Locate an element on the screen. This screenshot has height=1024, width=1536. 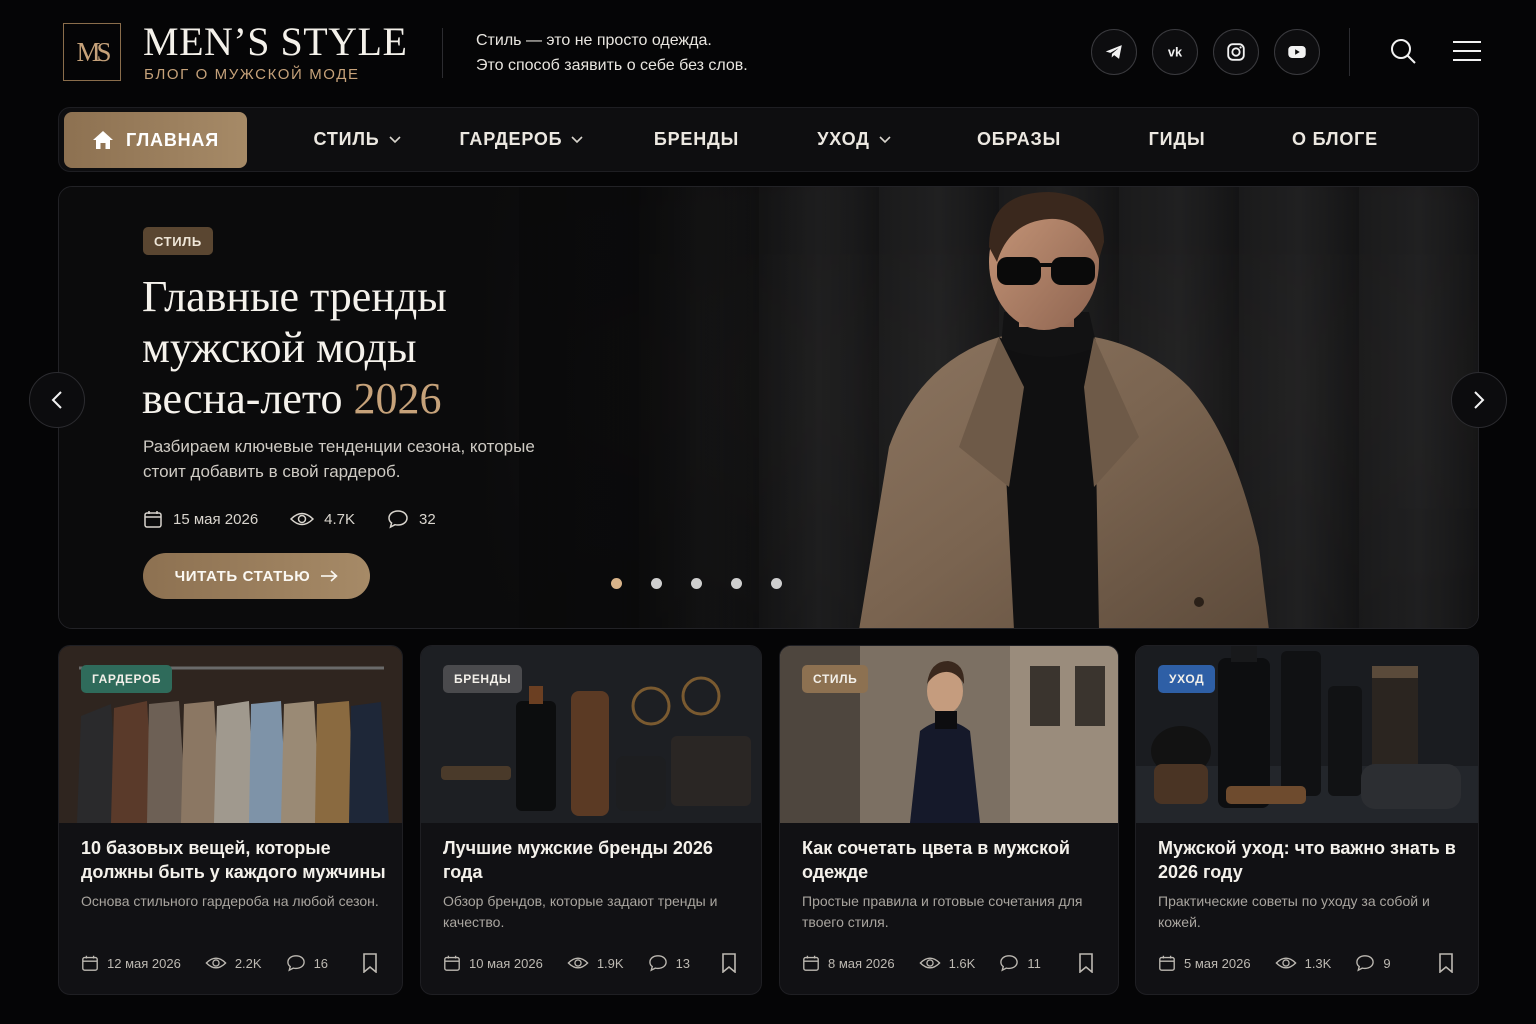
youtube-icon is located at coordinates (1297, 52).